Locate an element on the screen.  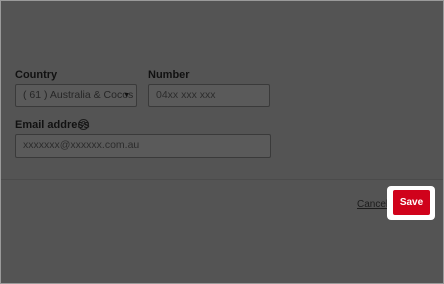
number-label: Number is located at coordinates (169, 75).